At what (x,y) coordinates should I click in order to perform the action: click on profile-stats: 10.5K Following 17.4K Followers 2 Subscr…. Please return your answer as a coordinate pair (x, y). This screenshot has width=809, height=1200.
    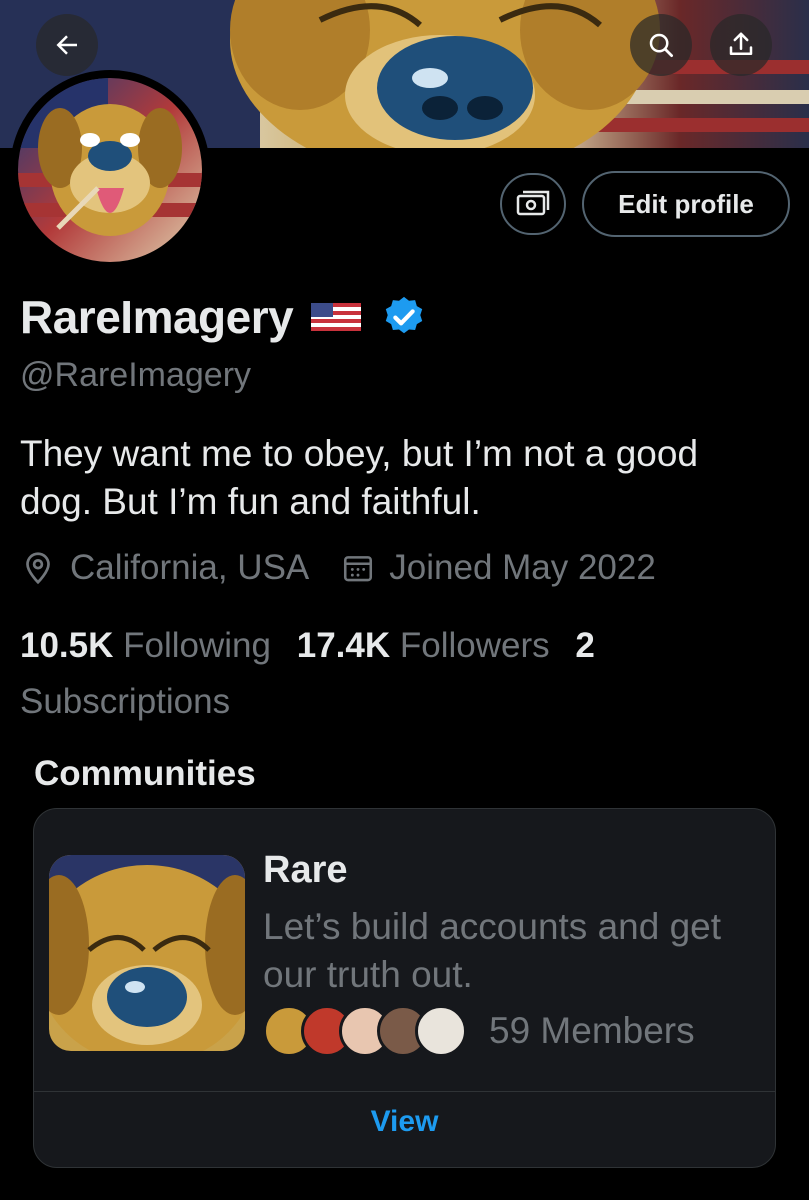
    Looking at the image, I should click on (400, 674).